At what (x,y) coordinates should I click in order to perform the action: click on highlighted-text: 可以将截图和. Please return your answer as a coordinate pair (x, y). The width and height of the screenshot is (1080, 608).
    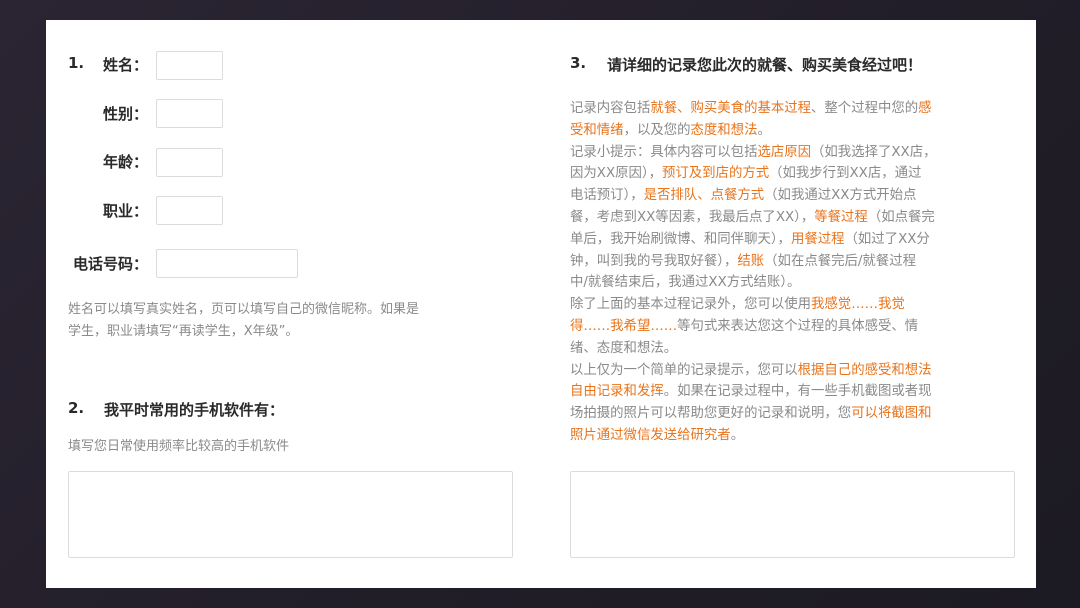
    Looking at the image, I should click on (891, 414).